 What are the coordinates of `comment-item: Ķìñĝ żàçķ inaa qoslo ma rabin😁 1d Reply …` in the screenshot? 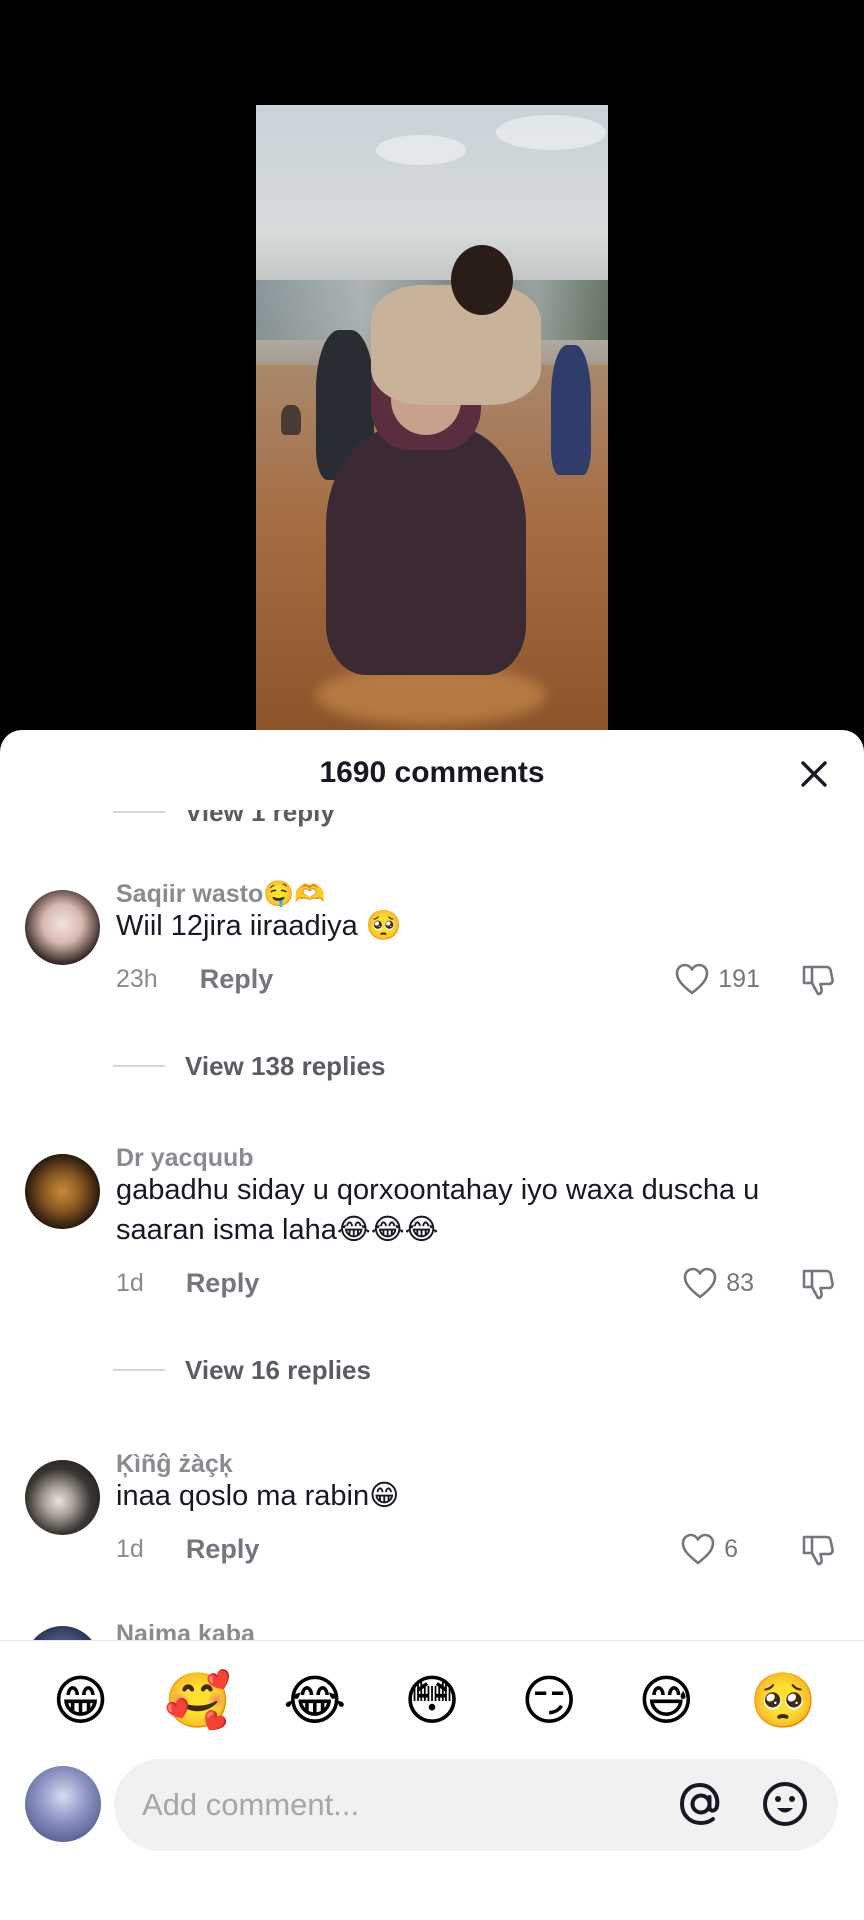 It's located at (432, 1525).